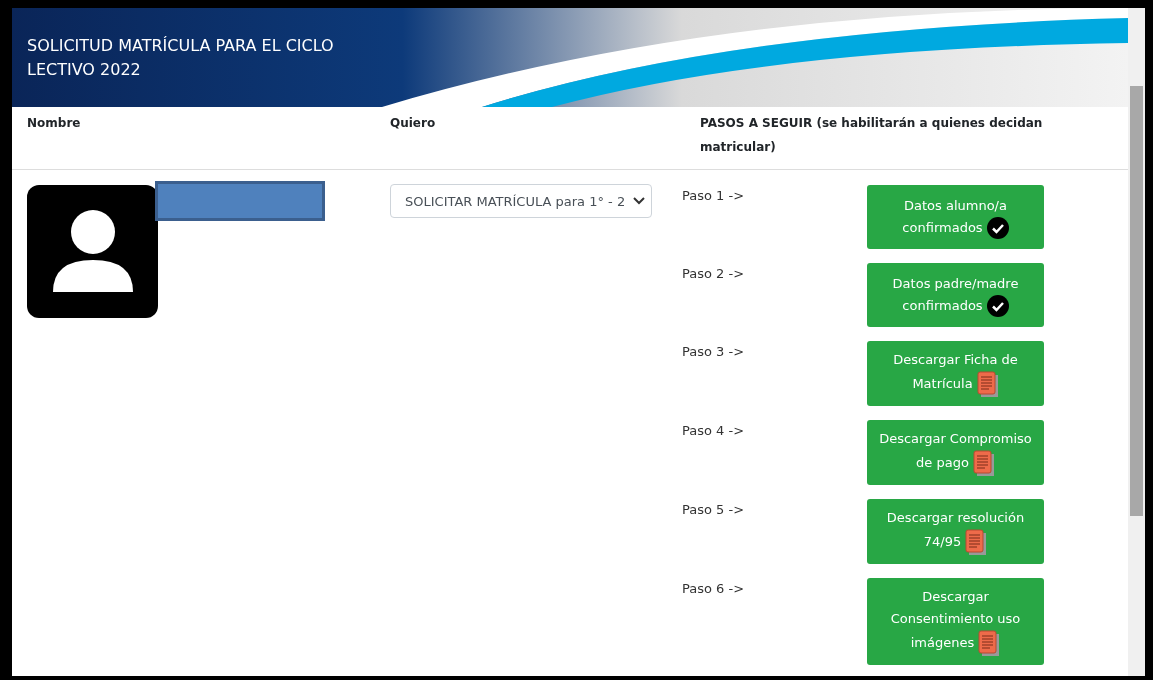 This screenshot has width=1153, height=680. What do you see at coordinates (181, 57) in the screenshot?
I see `page-title: SOLICITUD MATRÍCULA PARA EL CICLO LECTIVO 2022` at bounding box center [181, 57].